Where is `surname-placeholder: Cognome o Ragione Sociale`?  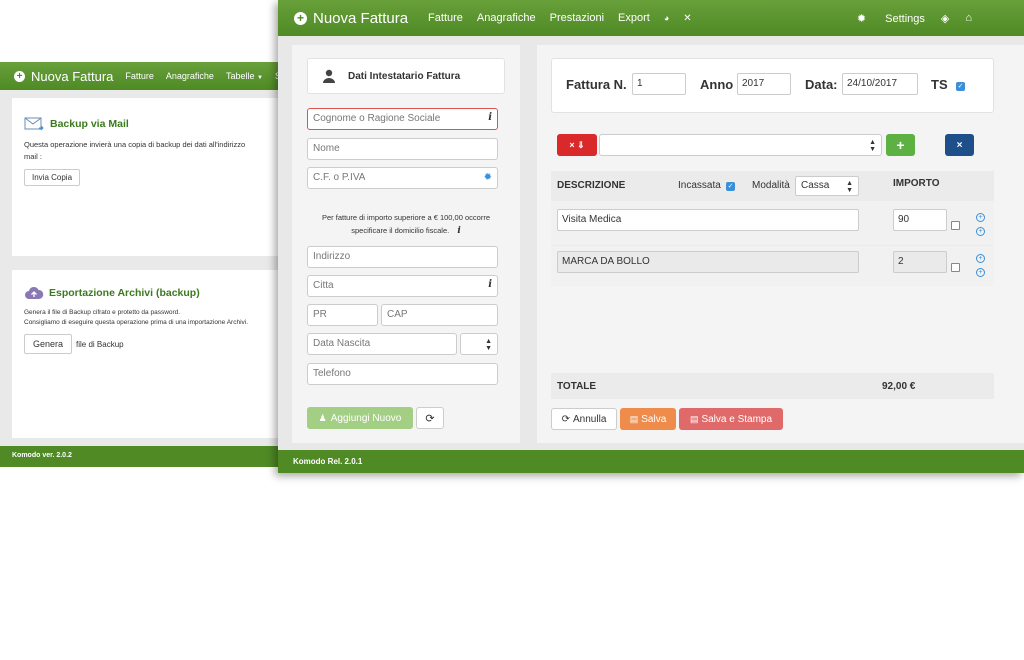
surname-placeholder: Cognome o Ragione Sociale is located at coordinates (377, 118).